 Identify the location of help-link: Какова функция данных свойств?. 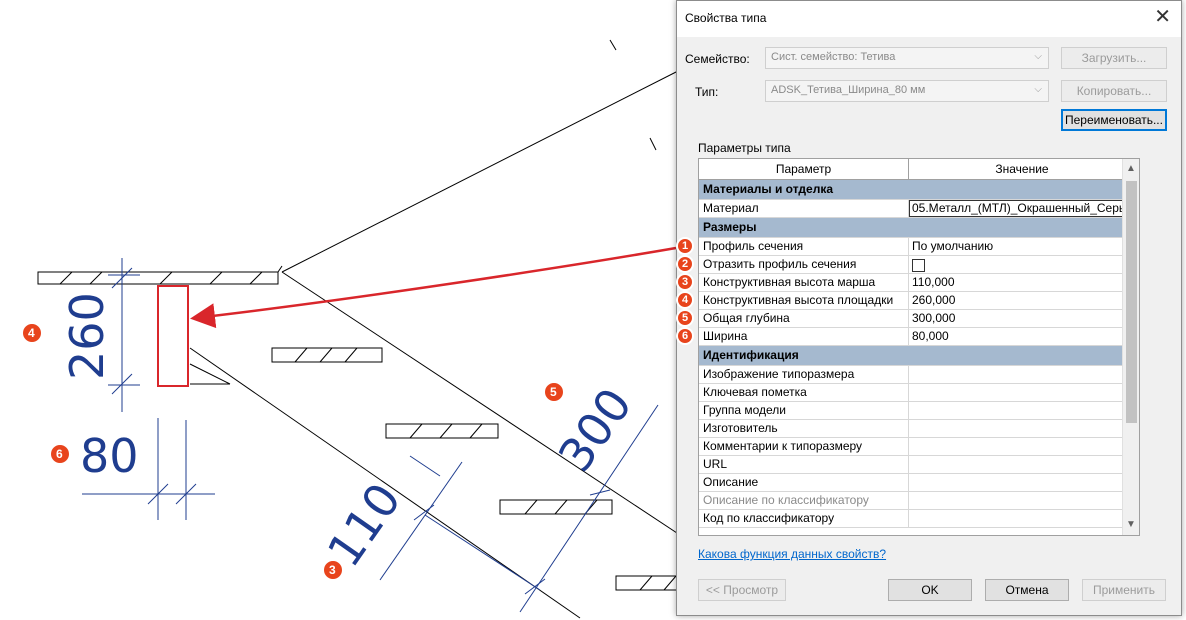
(792, 554).